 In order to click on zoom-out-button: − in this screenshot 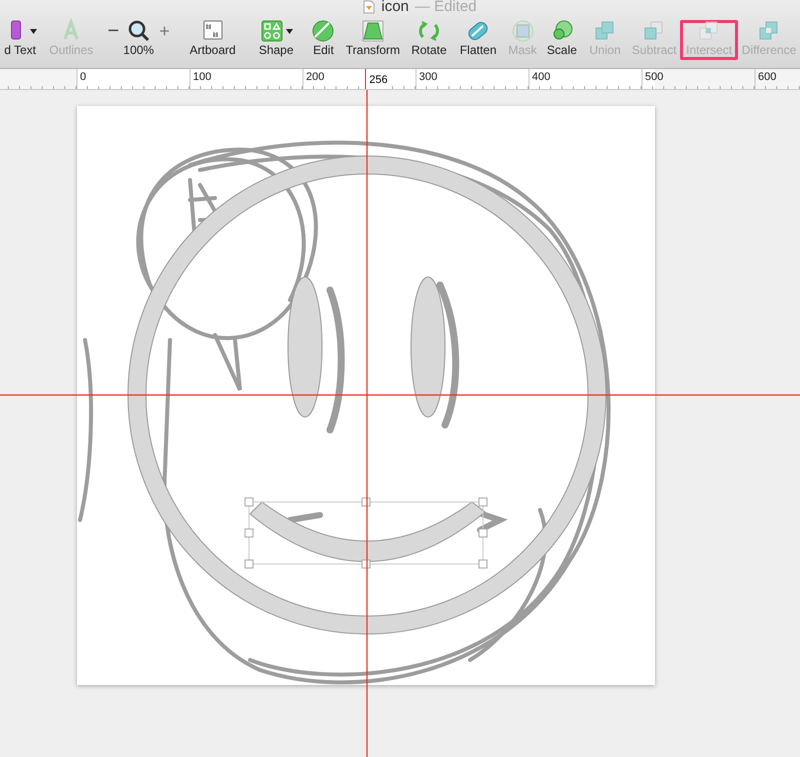, I will do `click(114, 31)`.